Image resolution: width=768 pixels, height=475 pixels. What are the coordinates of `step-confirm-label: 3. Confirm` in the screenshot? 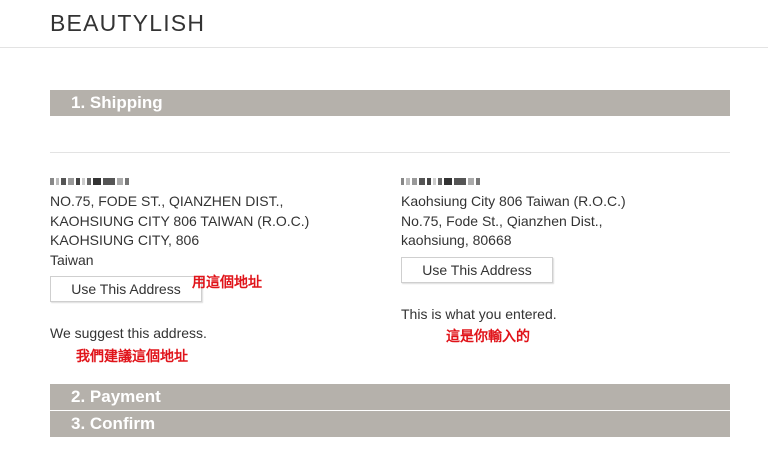 It's located at (113, 423).